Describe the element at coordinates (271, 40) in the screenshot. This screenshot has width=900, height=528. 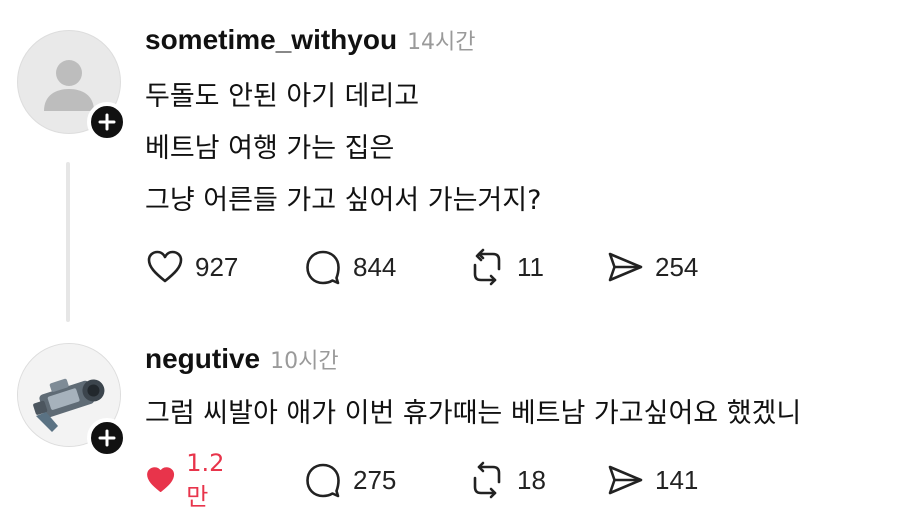
I see `username: sometime_withyou` at that location.